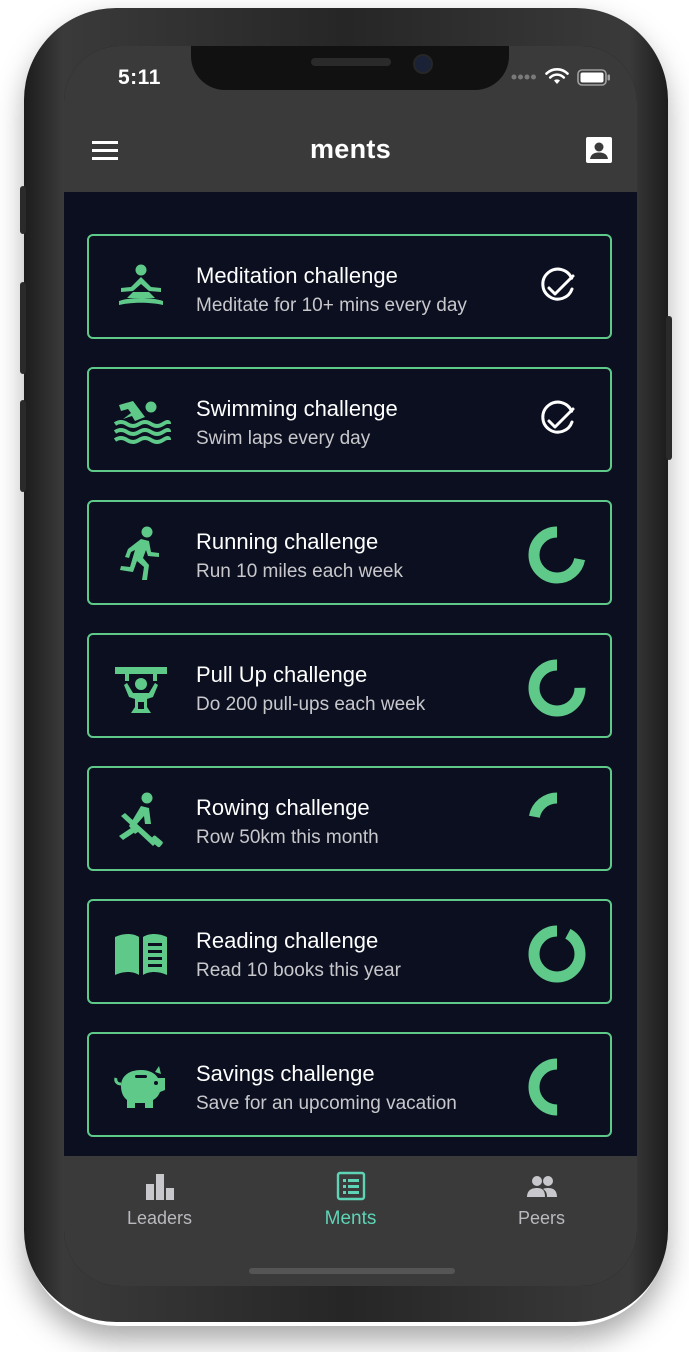  What do you see at coordinates (298, 970) in the screenshot?
I see `challenge-subtitle: Read 10 books this year` at bounding box center [298, 970].